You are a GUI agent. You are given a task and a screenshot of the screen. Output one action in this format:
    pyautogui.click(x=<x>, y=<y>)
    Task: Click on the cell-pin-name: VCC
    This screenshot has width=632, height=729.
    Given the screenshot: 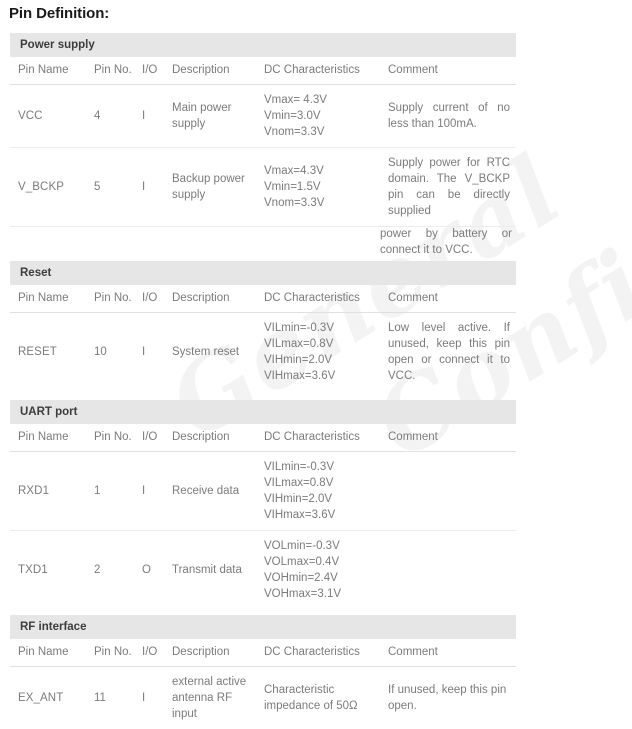 What is the action you would take?
    pyautogui.click(x=48, y=116)
    